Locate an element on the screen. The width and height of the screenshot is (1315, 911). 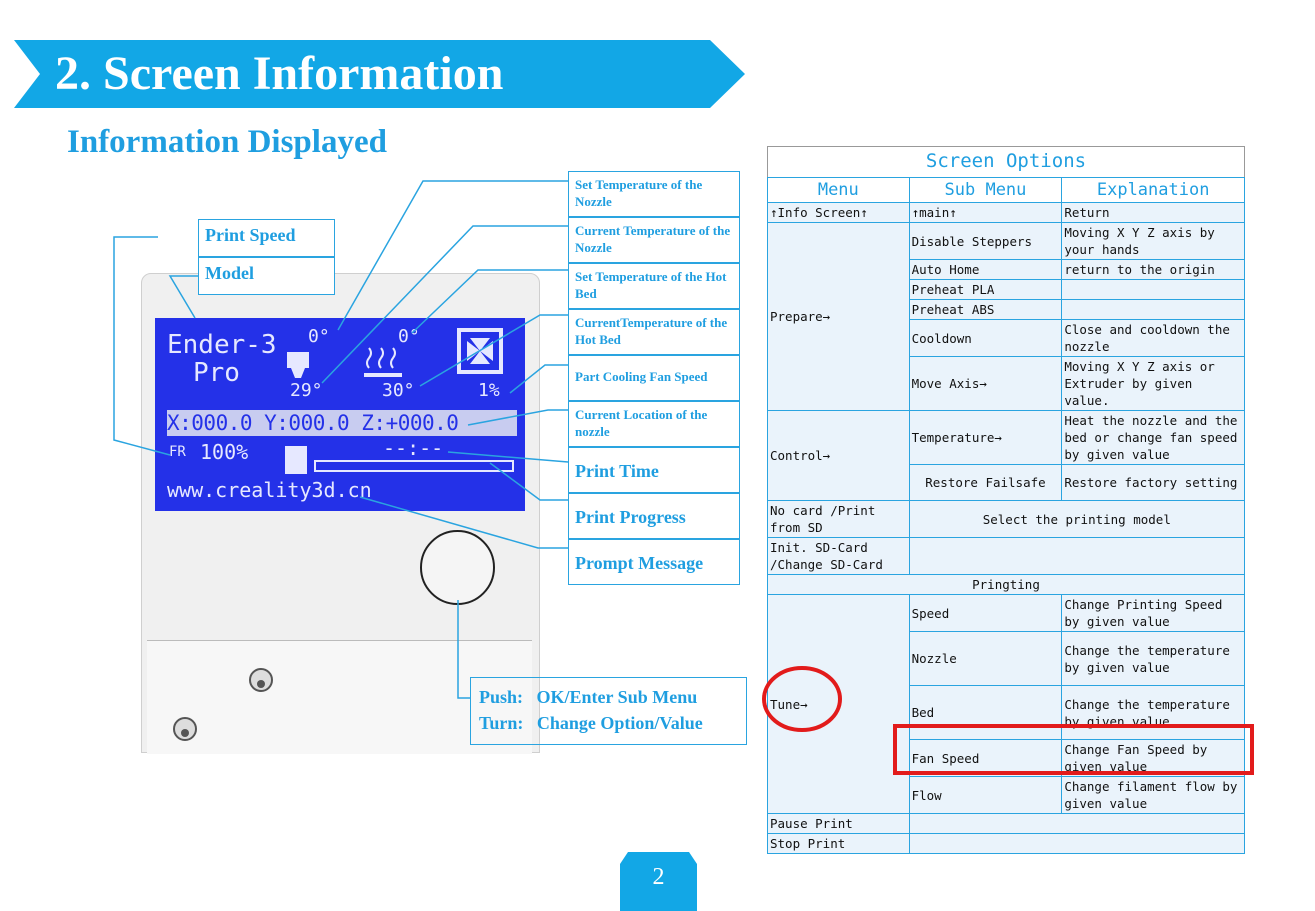
header-explanation: Explanation is located at coordinates (1153, 190).